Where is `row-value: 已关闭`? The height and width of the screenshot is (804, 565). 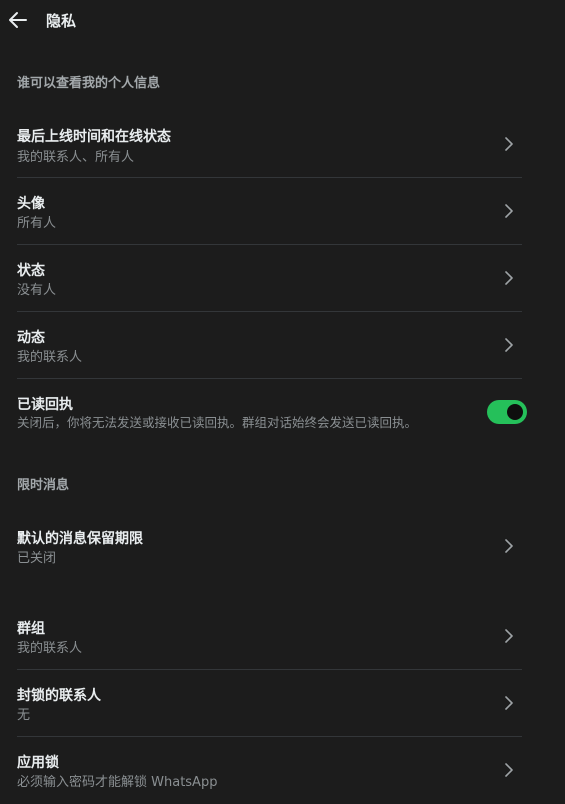
row-value: 已关闭 is located at coordinates (37, 558).